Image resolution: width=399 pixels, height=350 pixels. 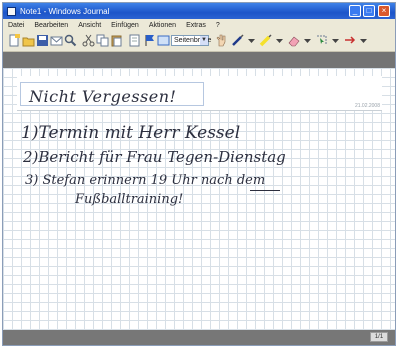 I want to click on handwriting-line: 1)Termin mit Herr Kessel, so click(x=131, y=133).